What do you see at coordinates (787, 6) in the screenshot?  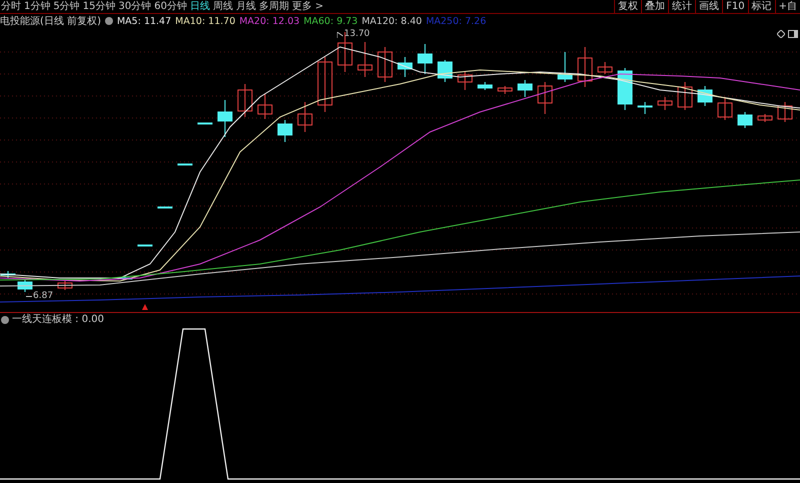 I see `toolbar-button: +自` at bounding box center [787, 6].